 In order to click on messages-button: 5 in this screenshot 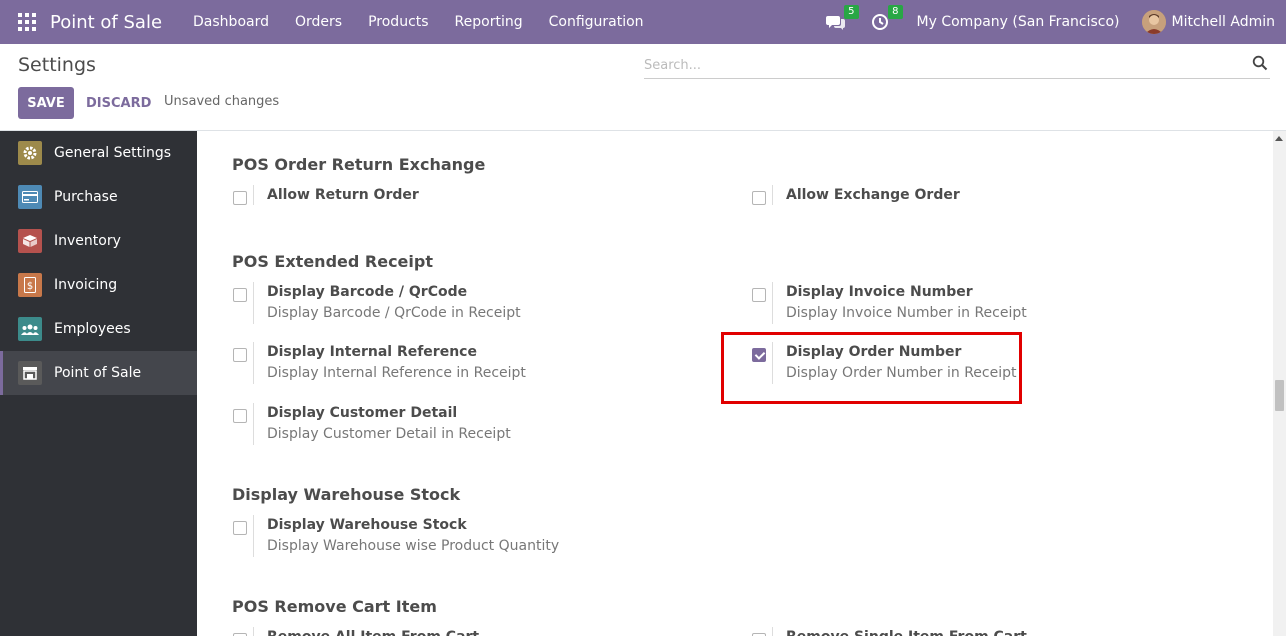, I will do `click(842, 19)`.